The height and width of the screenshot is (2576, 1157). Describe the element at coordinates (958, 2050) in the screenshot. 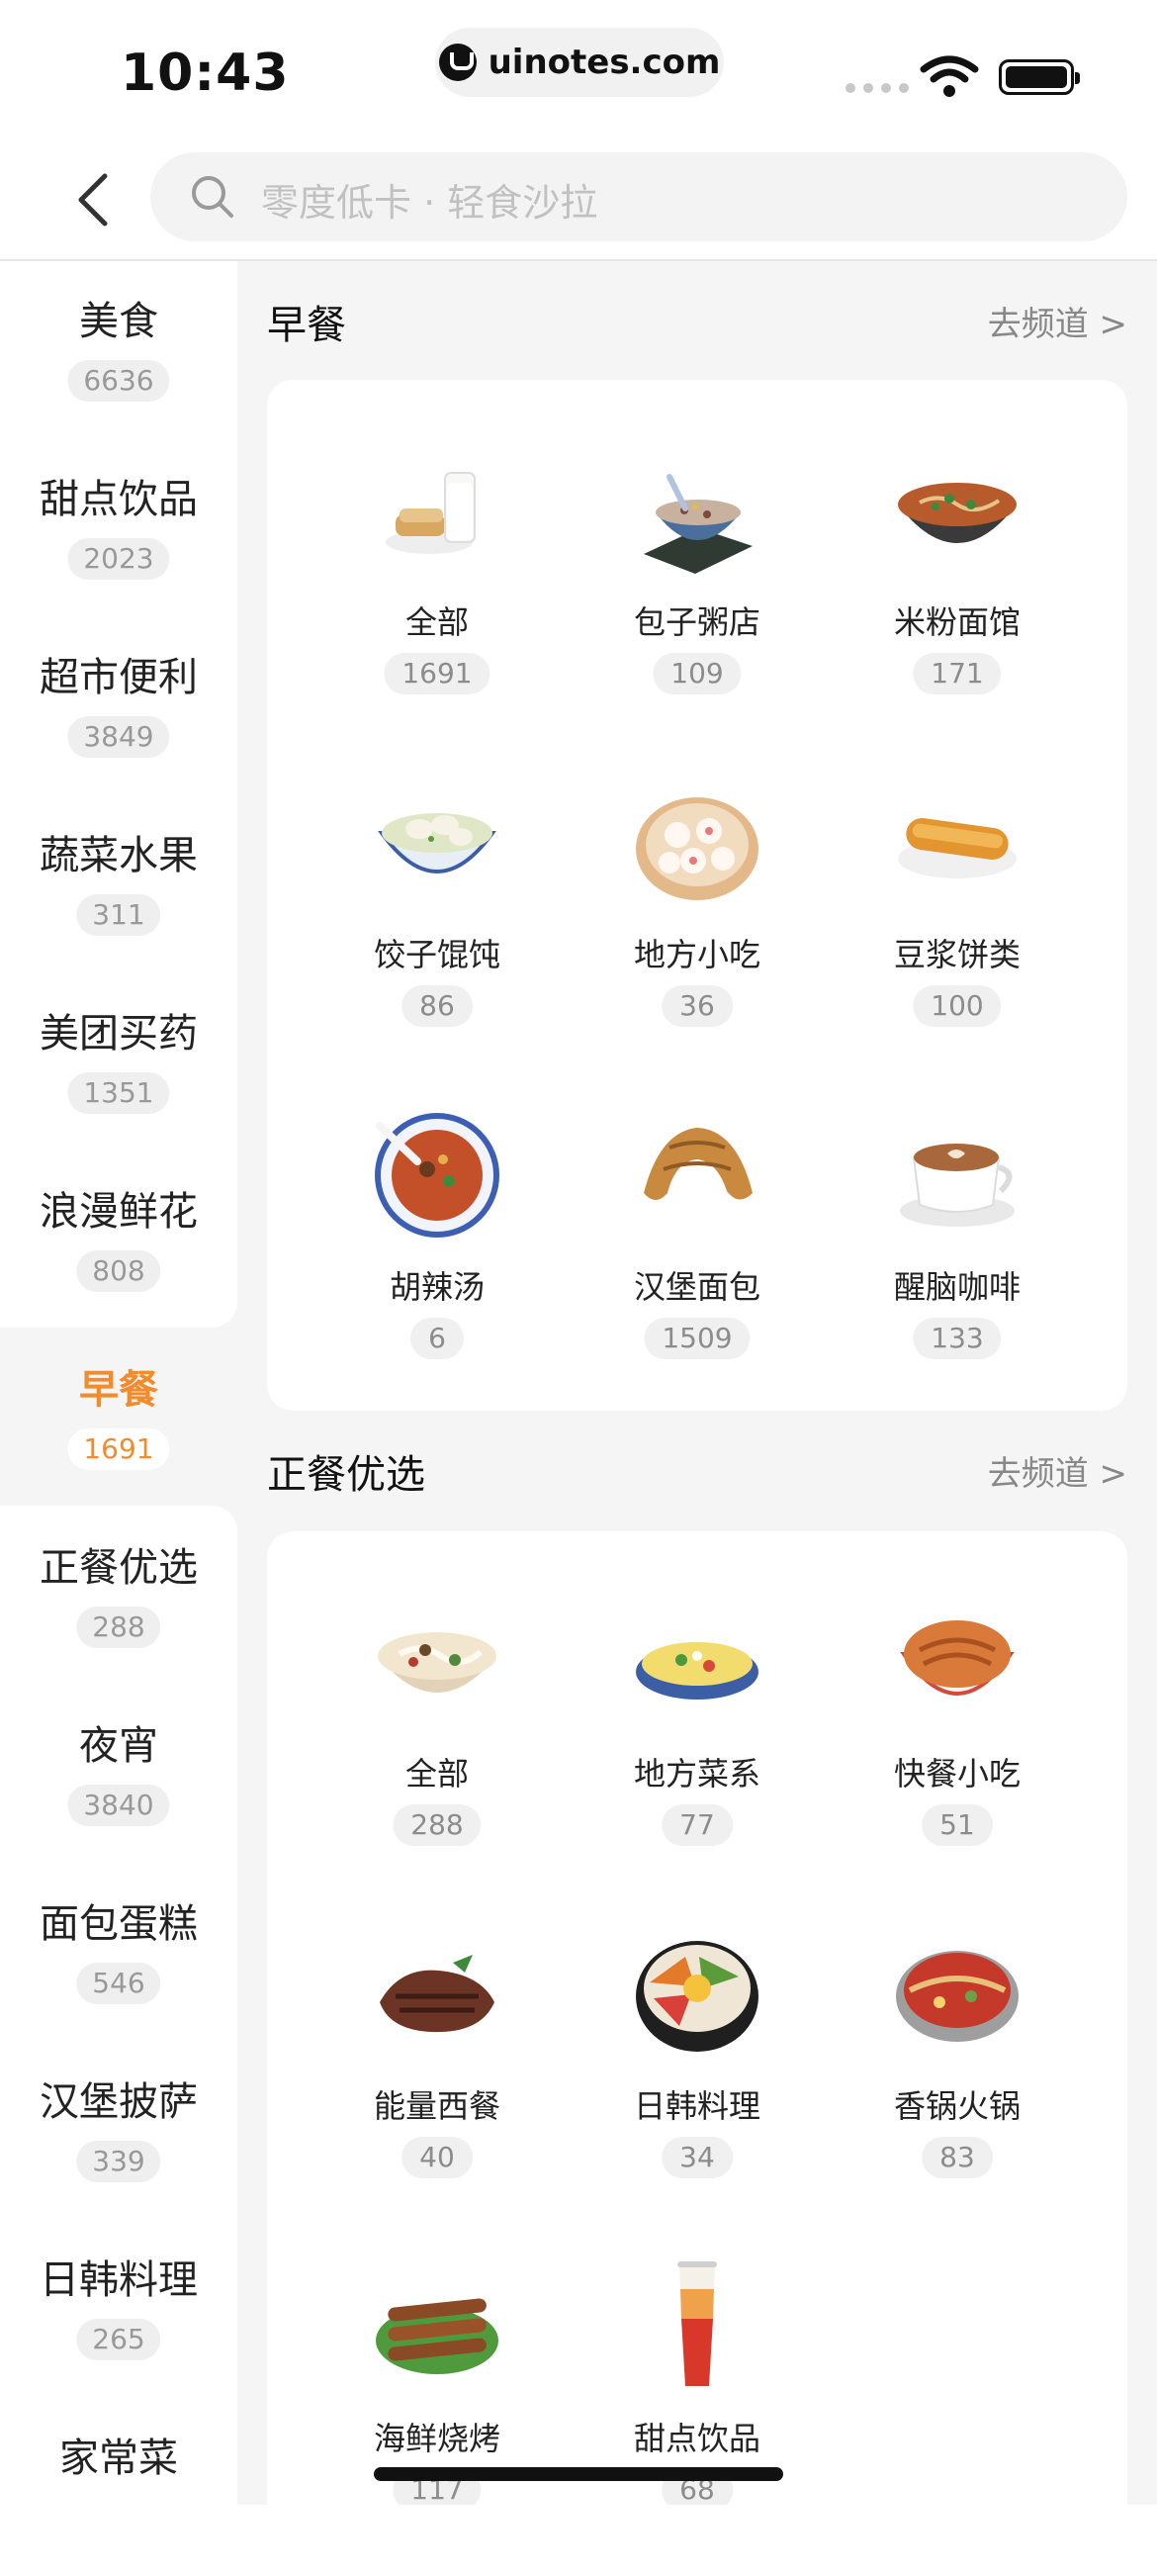

I see `category-tile: 香锅火锅 83` at that location.